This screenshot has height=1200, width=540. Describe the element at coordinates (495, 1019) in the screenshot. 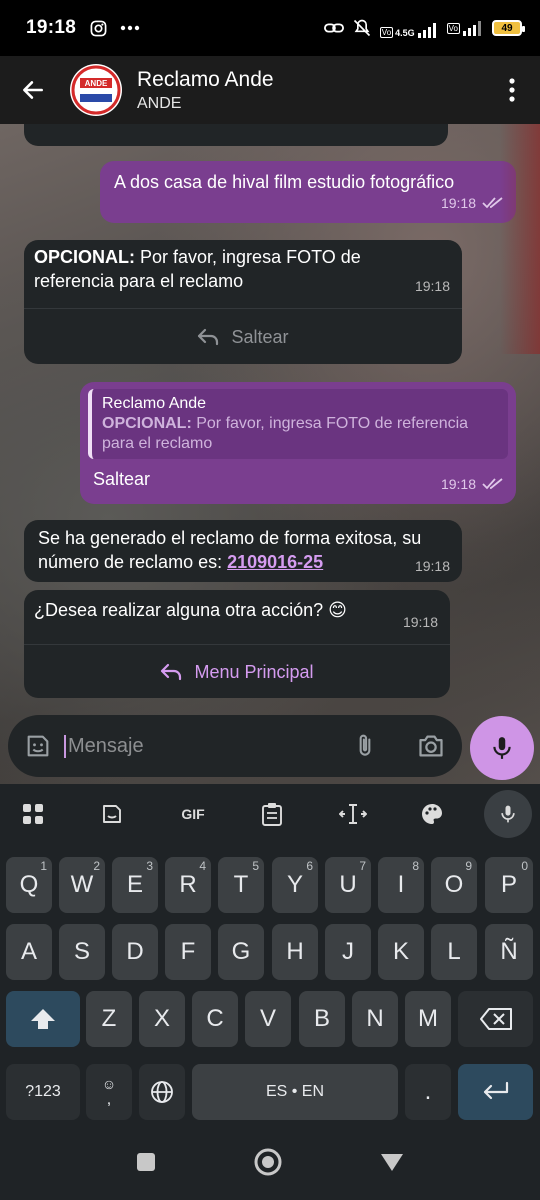

I see `backspace-key` at that location.